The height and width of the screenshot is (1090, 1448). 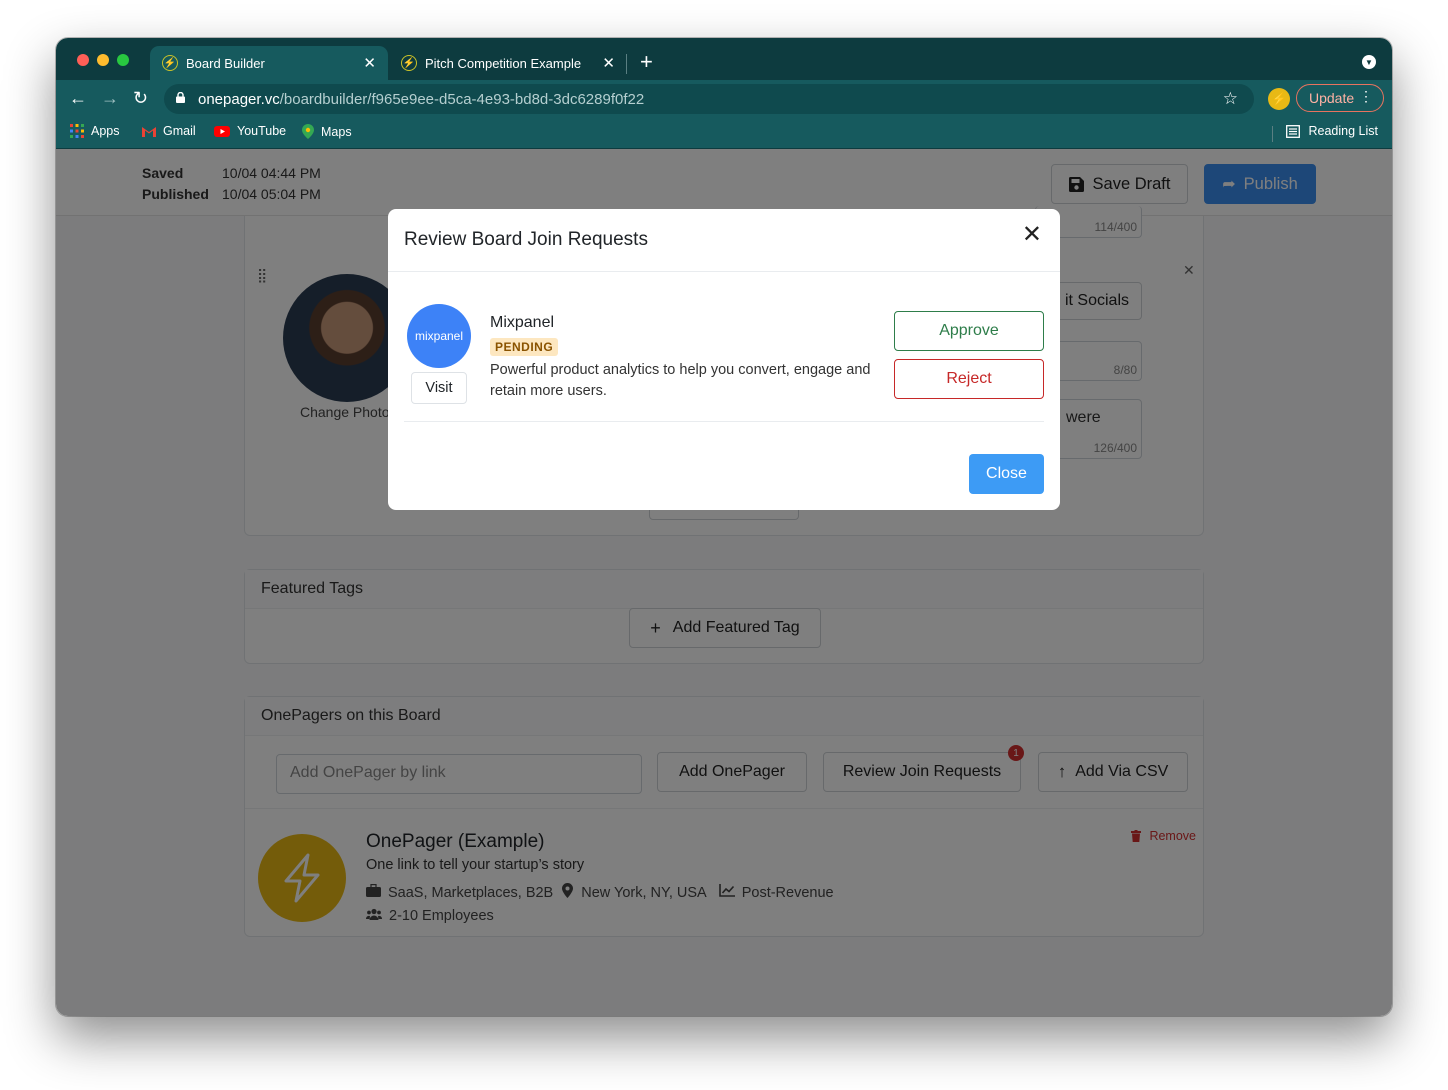 What do you see at coordinates (336, 131) in the screenshot?
I see `bookmark-label: Maps` at bounding box center [336, 131].